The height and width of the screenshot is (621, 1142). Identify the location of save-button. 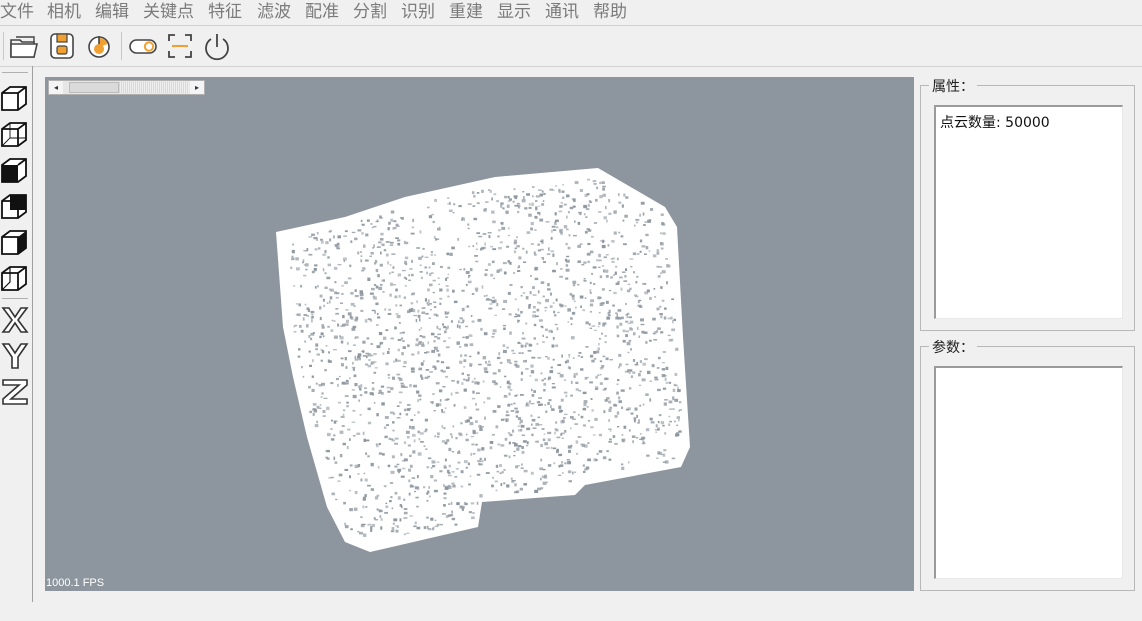
(62, 46).